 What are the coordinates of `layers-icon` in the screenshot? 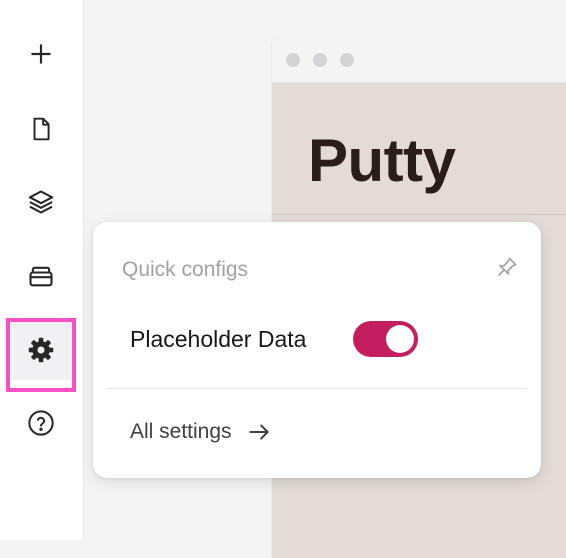 It's located at (41, 202).